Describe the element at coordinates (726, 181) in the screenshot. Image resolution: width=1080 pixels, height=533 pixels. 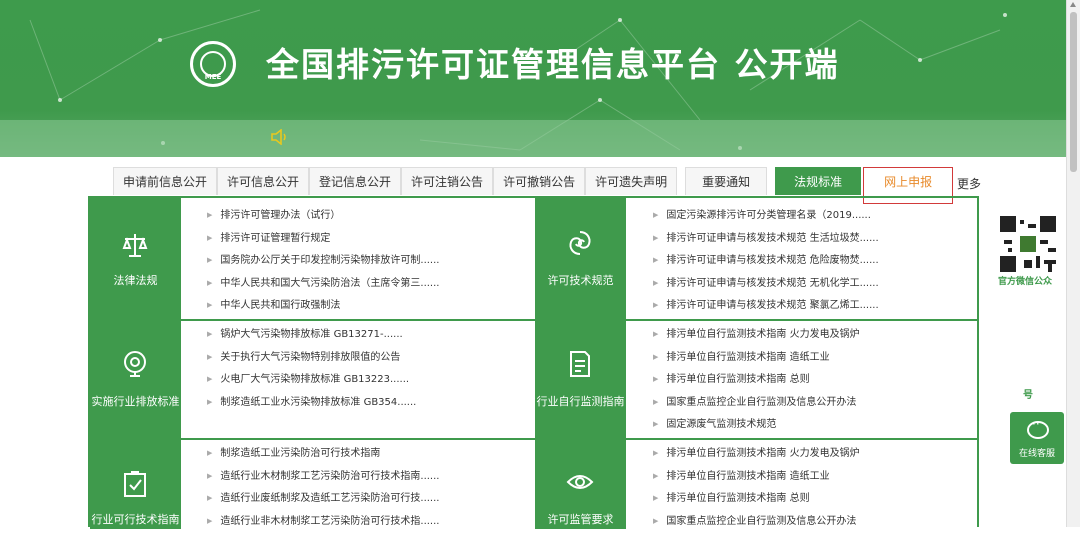
I see `tab-important-notice: 重要通知` at that location.